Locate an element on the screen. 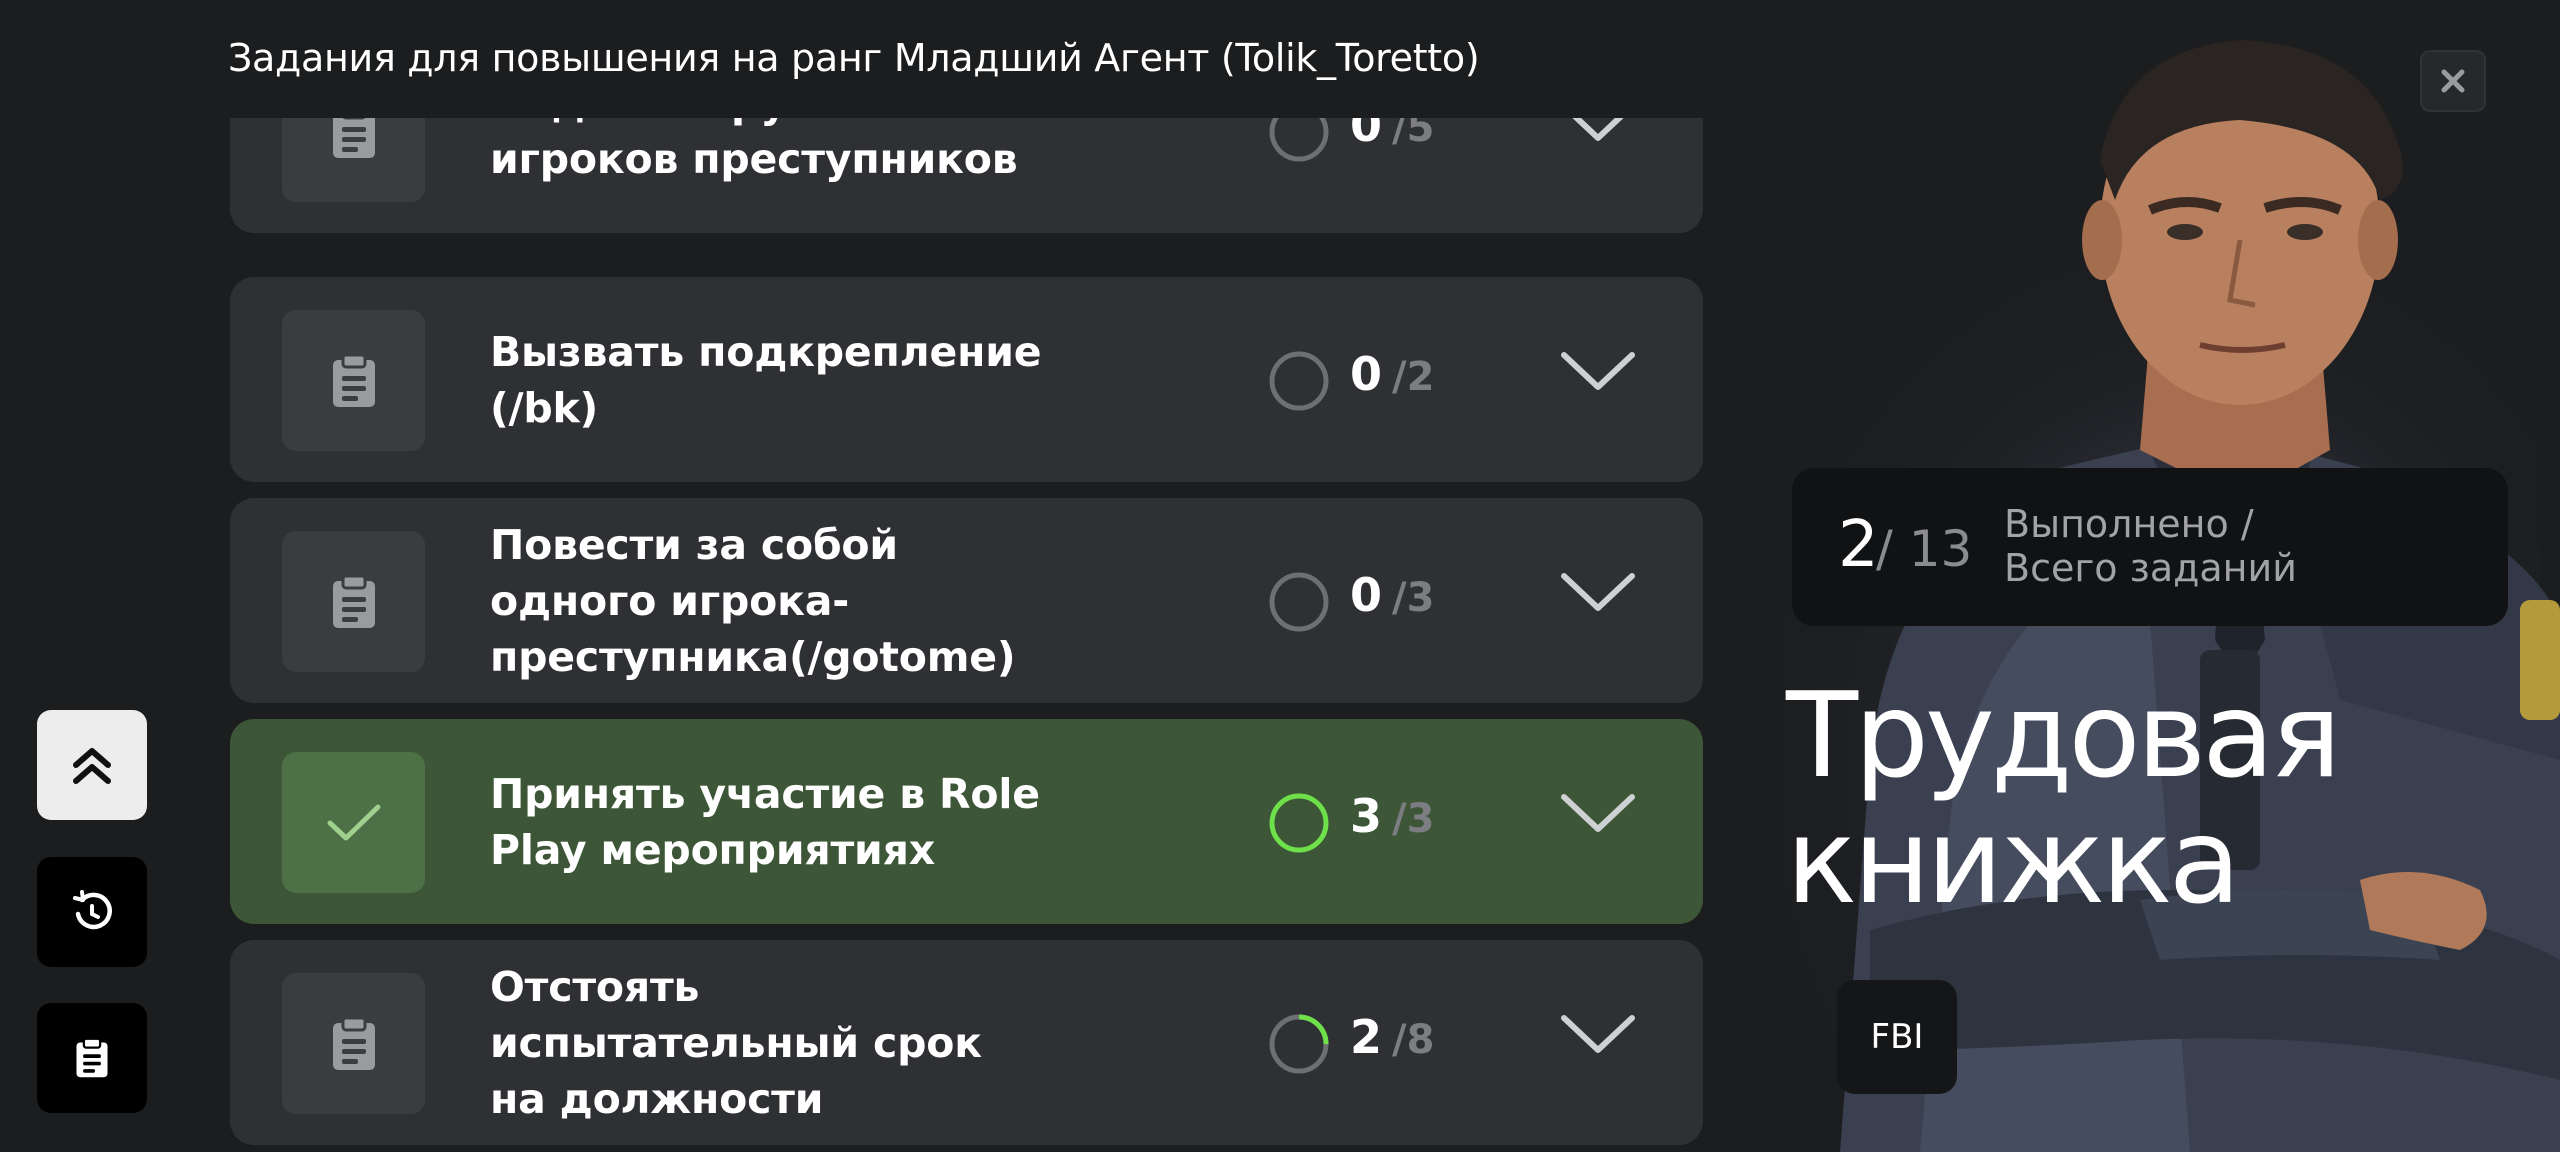  scroll-top-button is located at coordinates (92, 765).